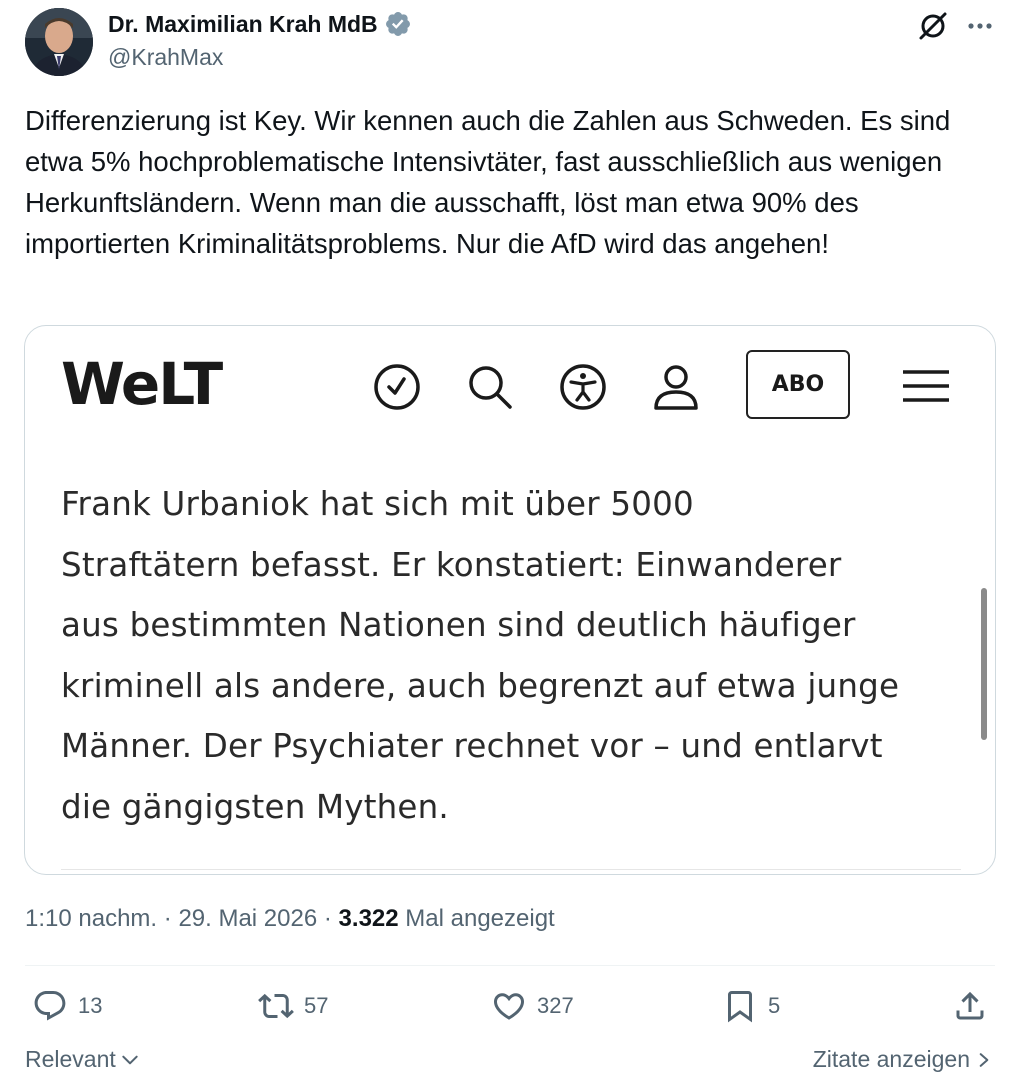  I want to click on author-name-row: Dr. Maximilian Krah MdB, so click(260, 24).